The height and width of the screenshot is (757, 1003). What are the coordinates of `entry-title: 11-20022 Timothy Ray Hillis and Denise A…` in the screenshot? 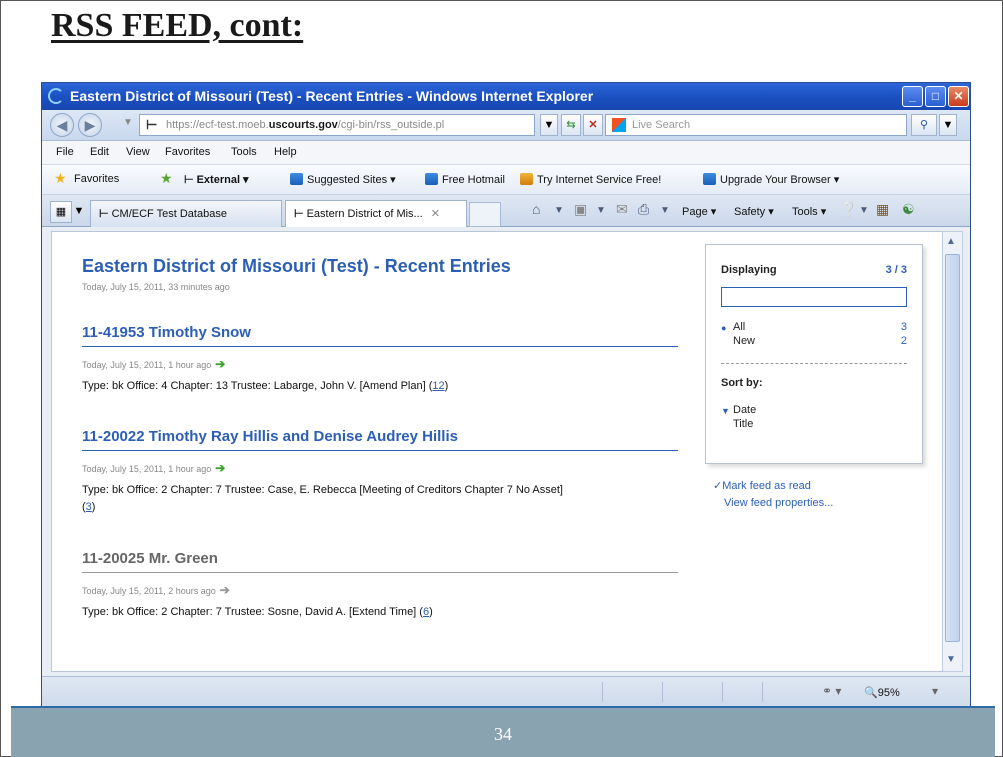 It's located at (270, 436).